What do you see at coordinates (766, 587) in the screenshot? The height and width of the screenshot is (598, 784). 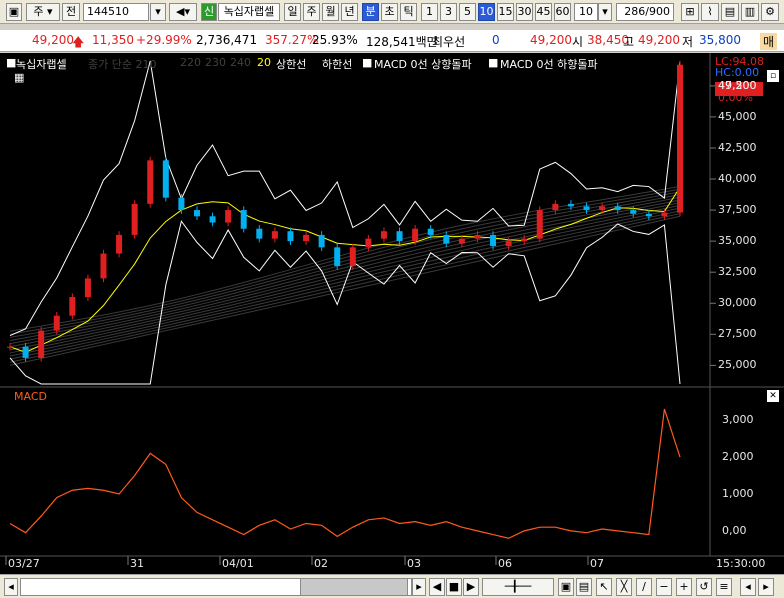 I see `right-icon: ▸` at bounding box center [766, 587].